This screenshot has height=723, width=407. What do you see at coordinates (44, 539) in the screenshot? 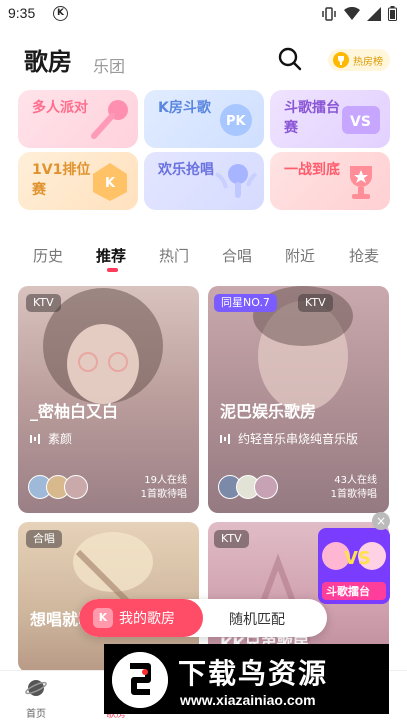
I see `card-tag: 合唱` at bounding box center [44, 539].